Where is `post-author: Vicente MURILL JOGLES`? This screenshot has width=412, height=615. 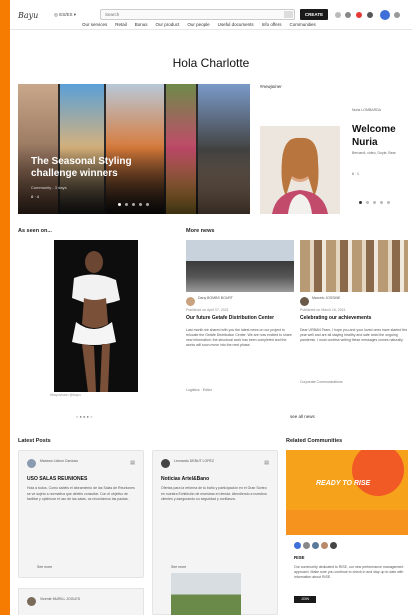
post-author: Vicente MURILL JOGLES is located at coordinates (60, 599).